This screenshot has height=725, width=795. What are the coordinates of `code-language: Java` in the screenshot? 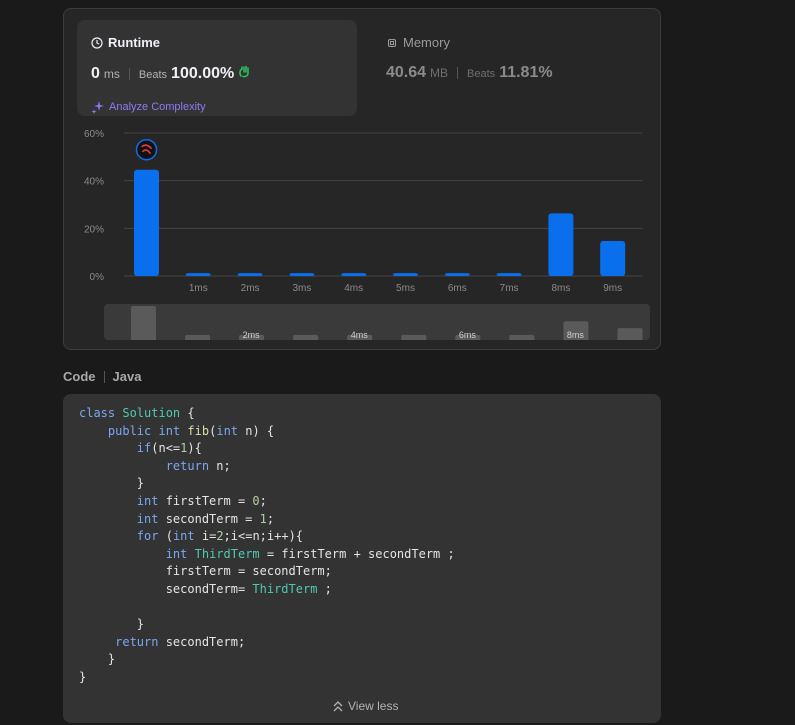 It's located at (127, 376).